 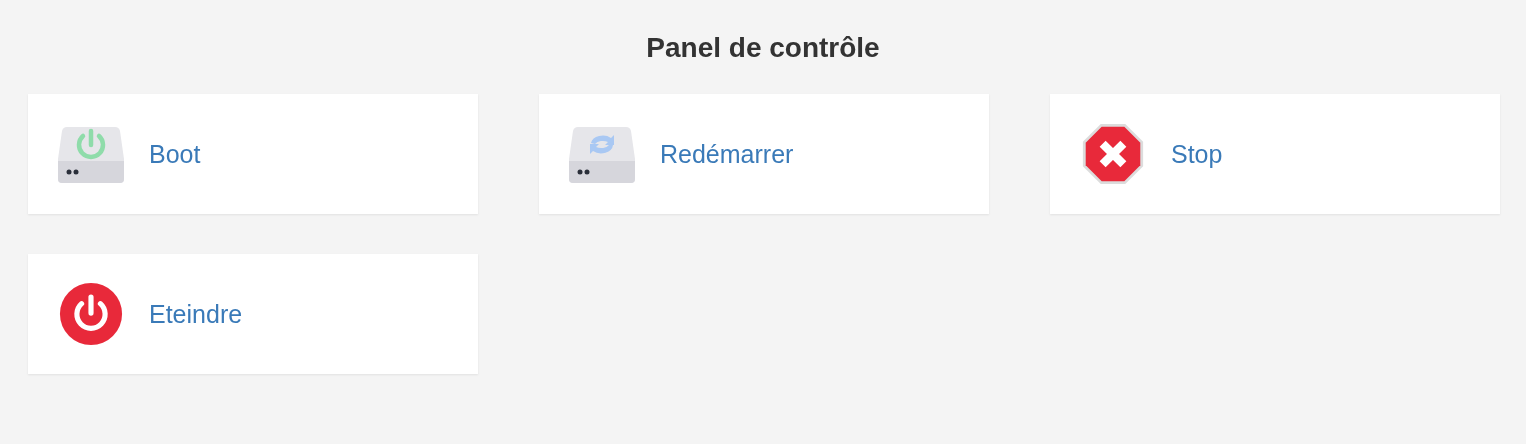 I want to click on power-icon, so click(x=91, y=314).